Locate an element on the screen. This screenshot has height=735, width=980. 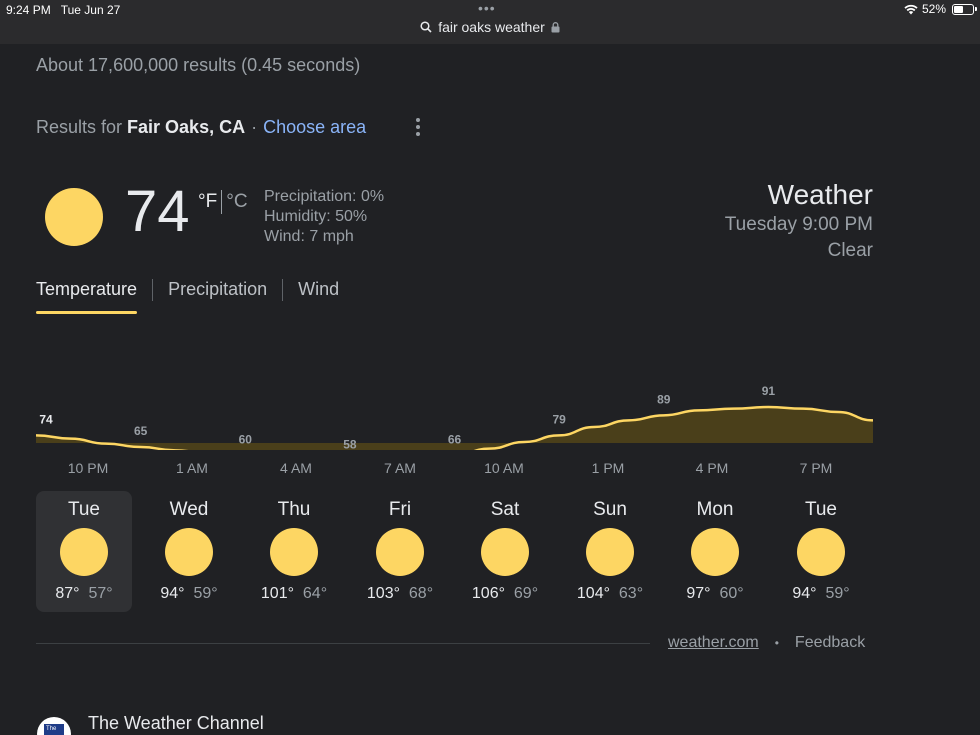
forecast-day: Thu 101° 64° is located at coordinates (294, 551).